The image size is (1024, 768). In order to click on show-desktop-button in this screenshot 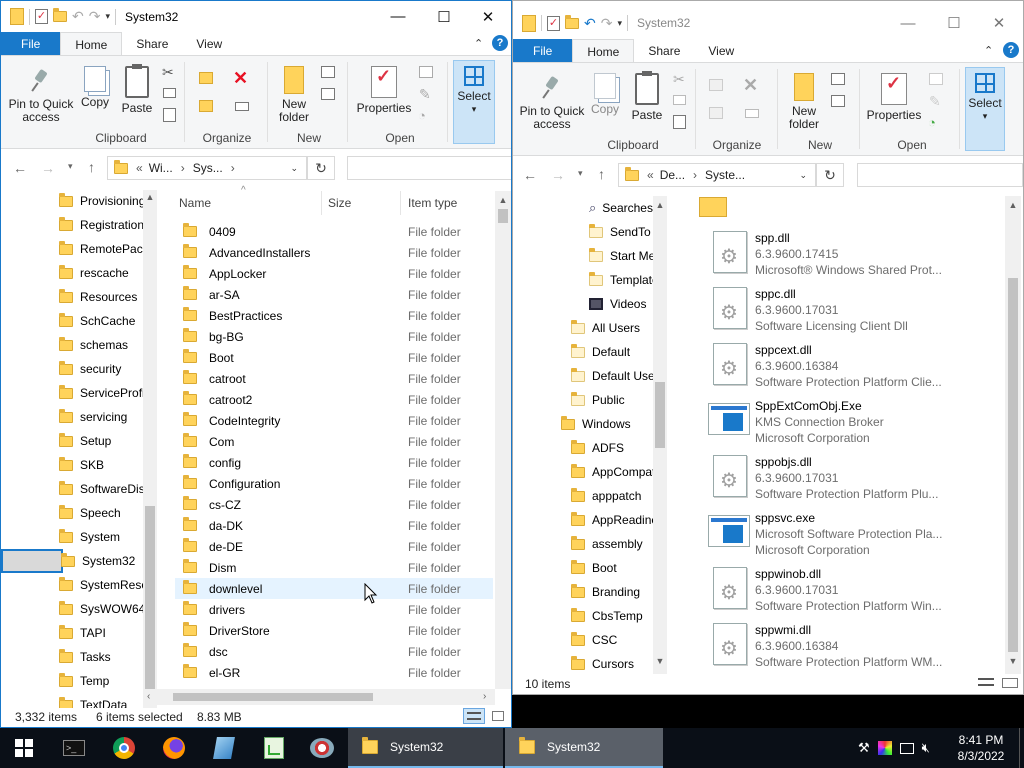, I will do `click(1021, 748)`.